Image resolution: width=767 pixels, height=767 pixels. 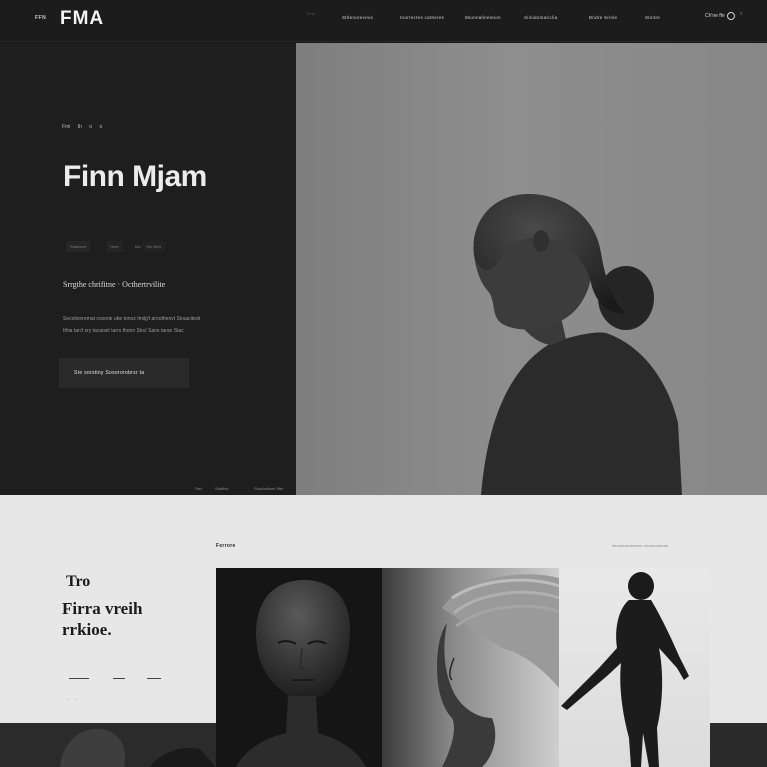 What do you see at coordinates (738, 745) in the screenshot?
I see `bottom-right-image` at bounding box center [738, 745].